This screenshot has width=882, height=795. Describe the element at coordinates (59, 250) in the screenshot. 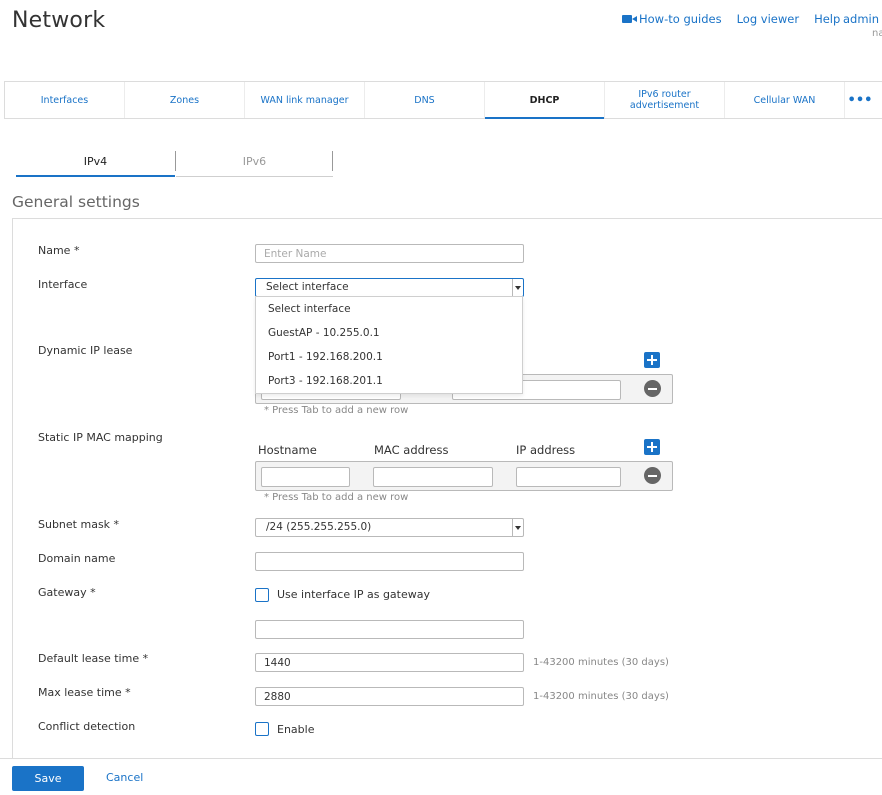

I see `name-label: Name *` at that location.